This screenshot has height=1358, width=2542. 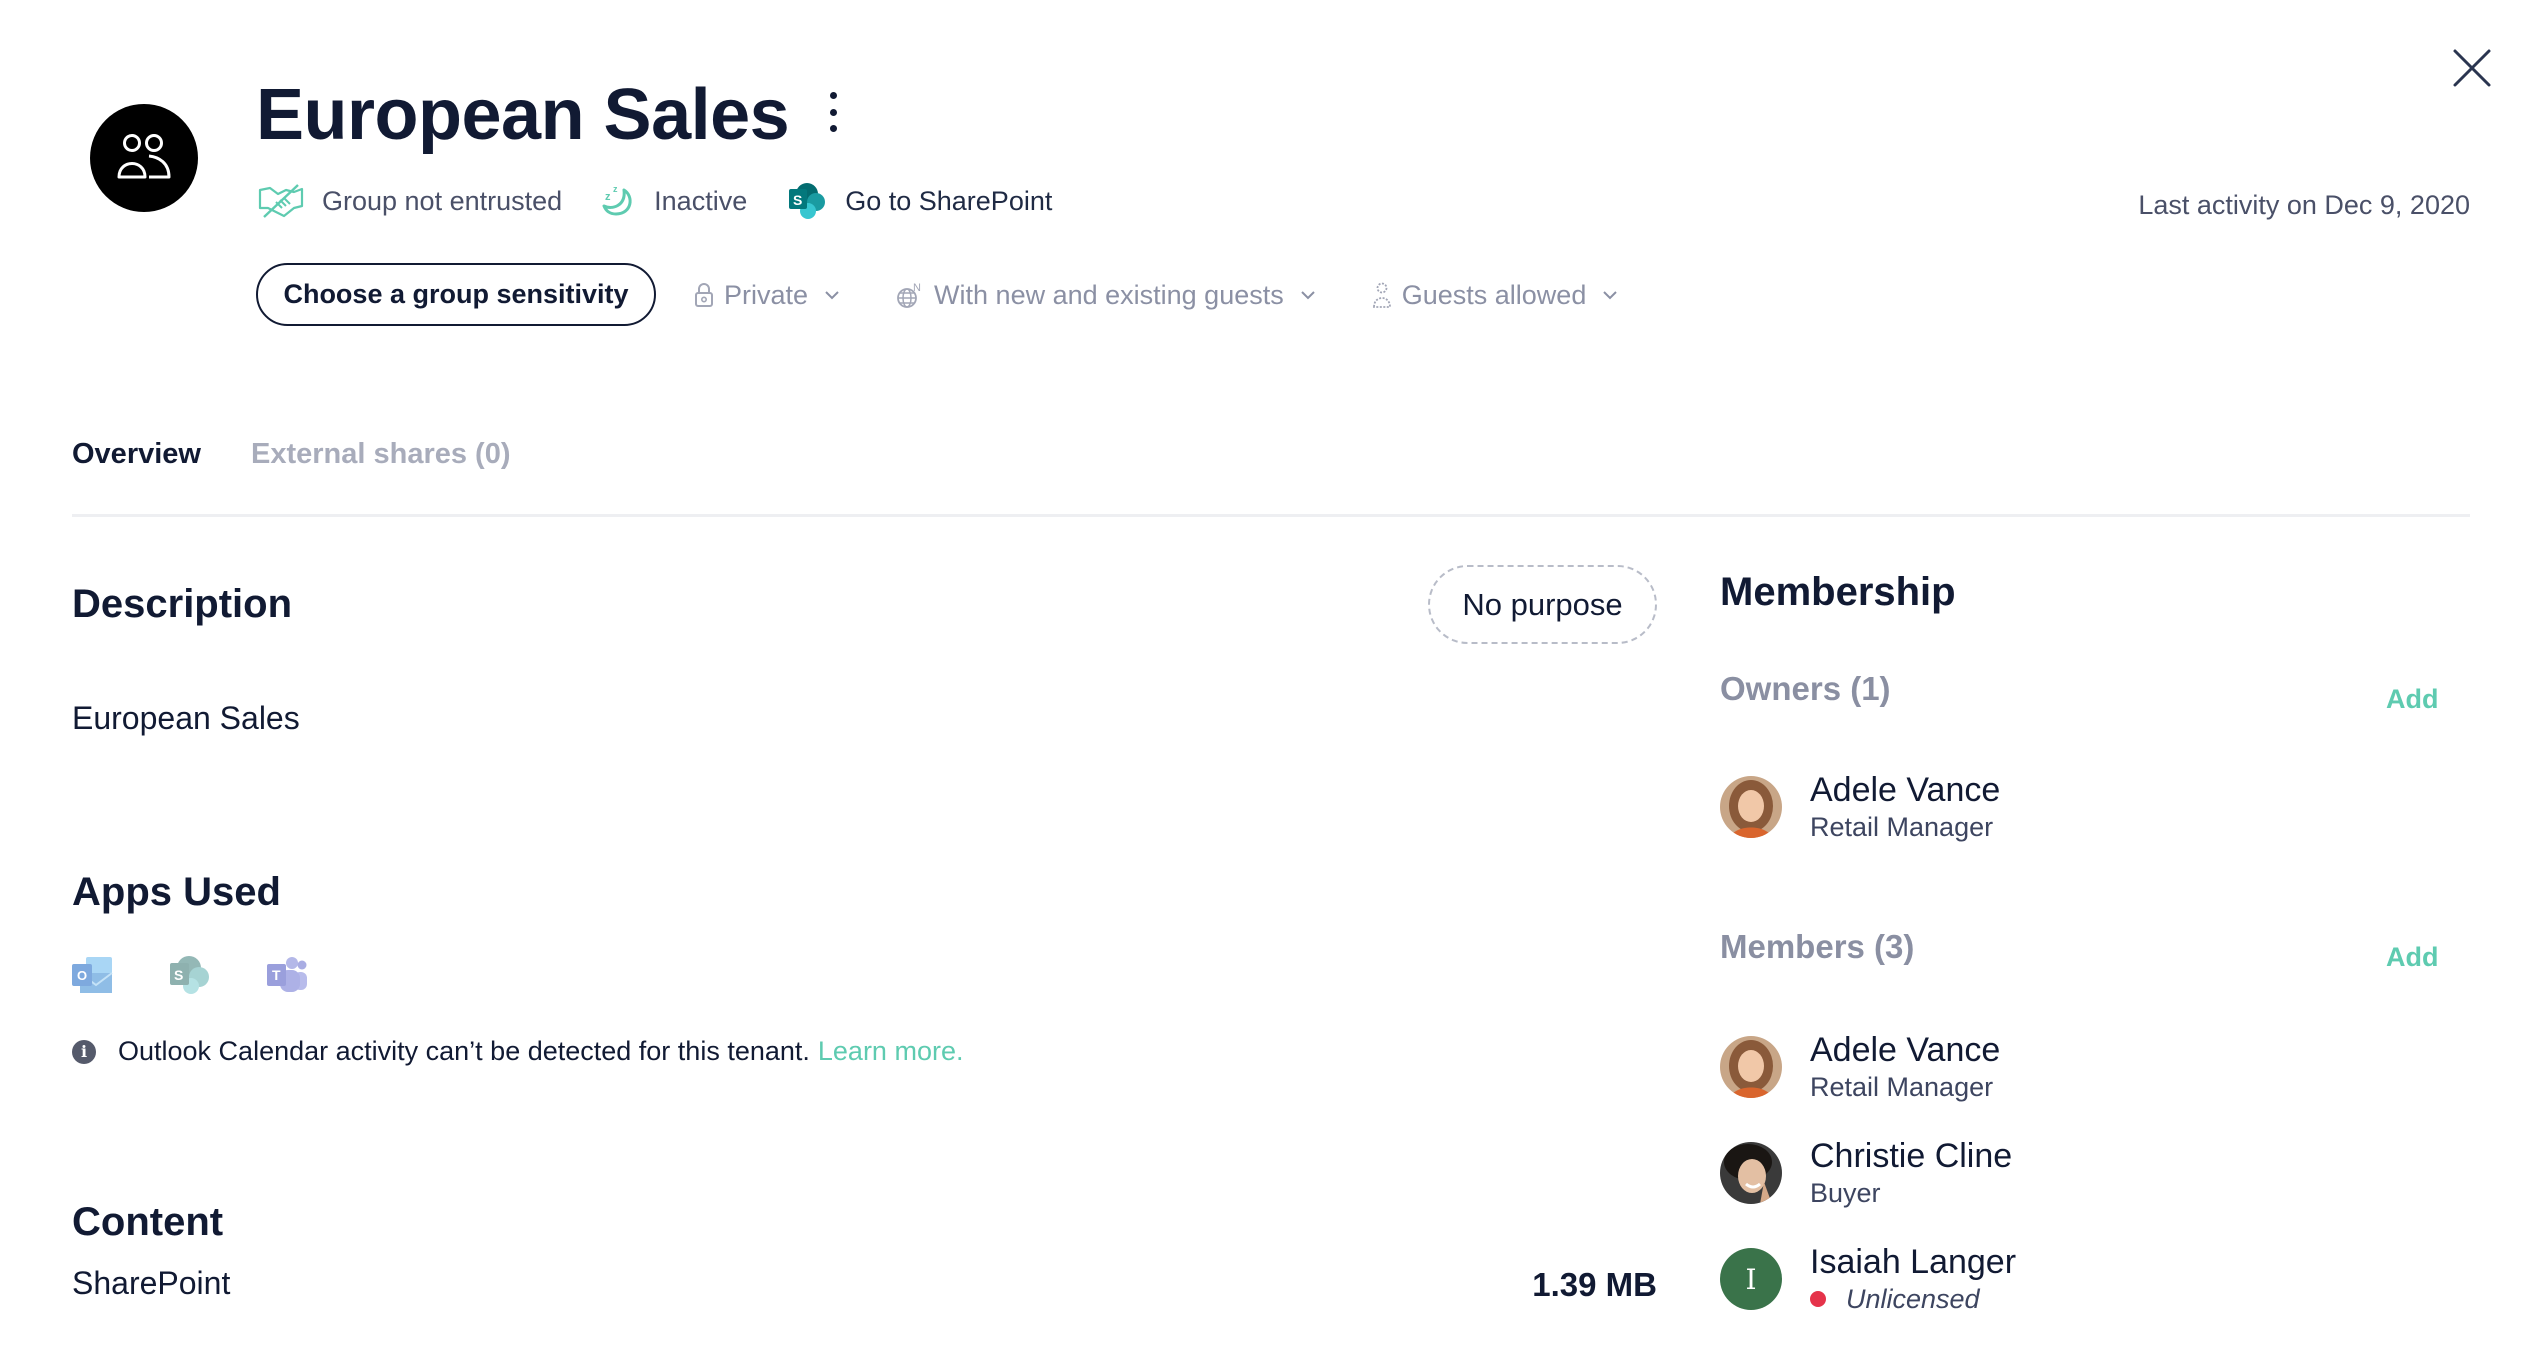 I want to click on close-icon, so click(x=2472, y=68).